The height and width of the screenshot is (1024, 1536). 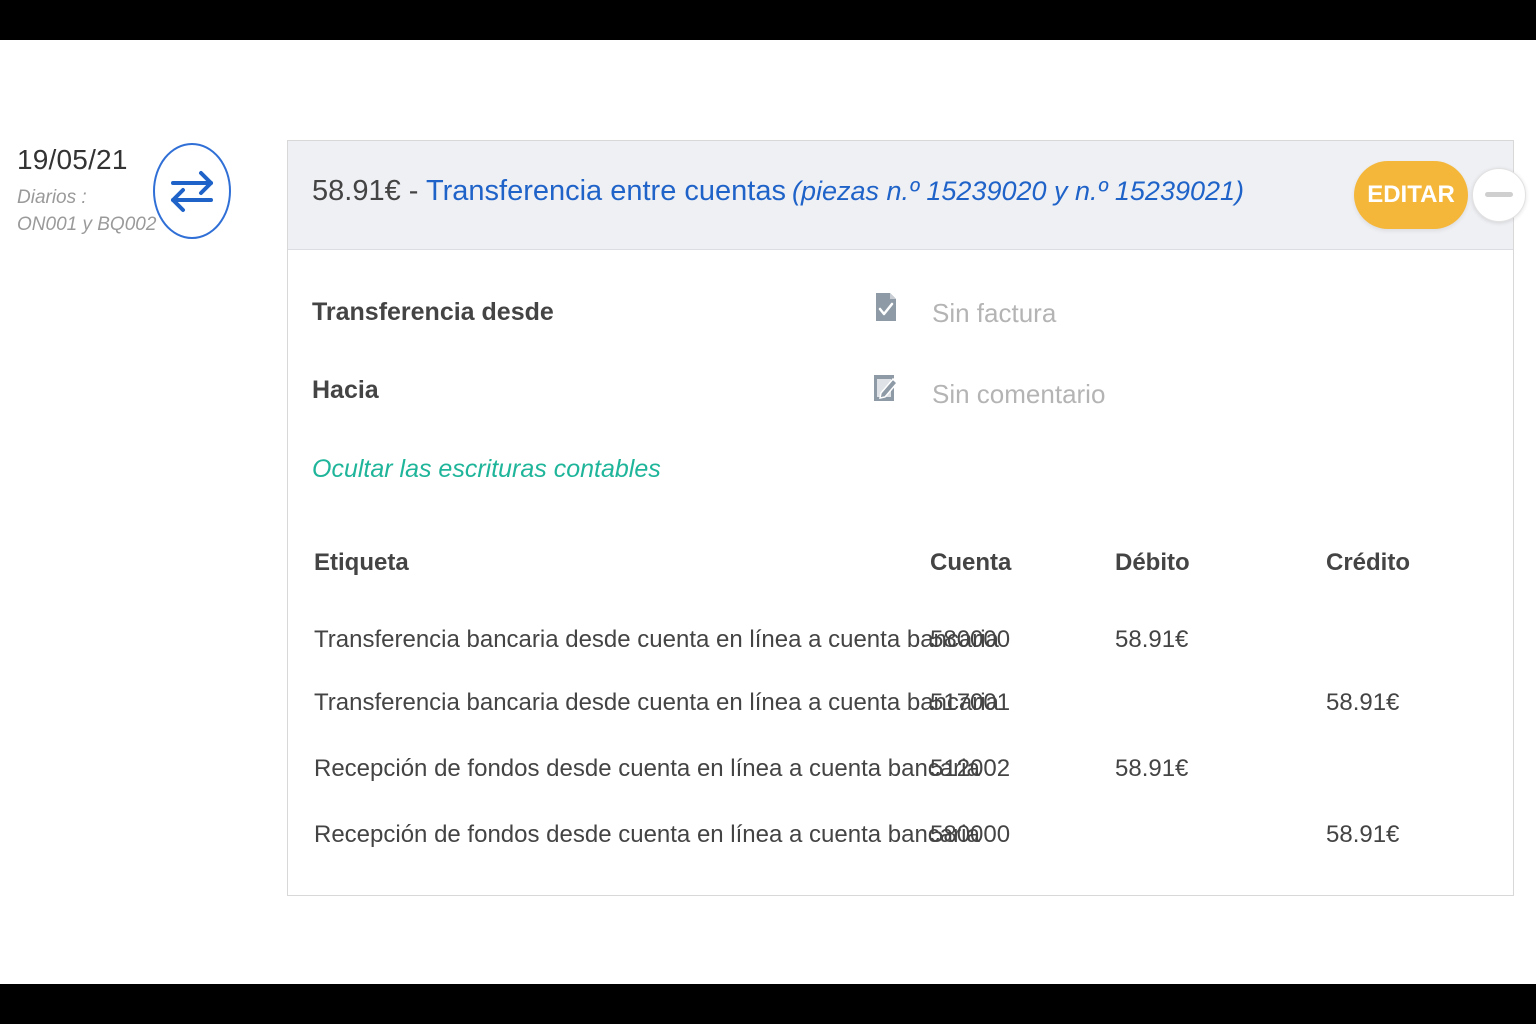 I want to click on journals-value: ON001 y BQ002, so click(x=87, y=224).